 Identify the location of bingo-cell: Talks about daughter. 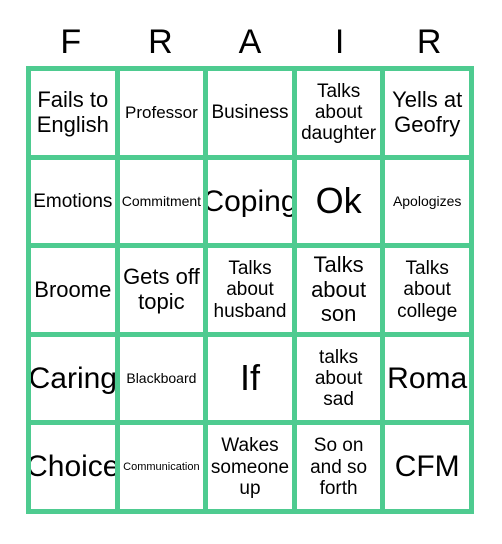
(338, 113).